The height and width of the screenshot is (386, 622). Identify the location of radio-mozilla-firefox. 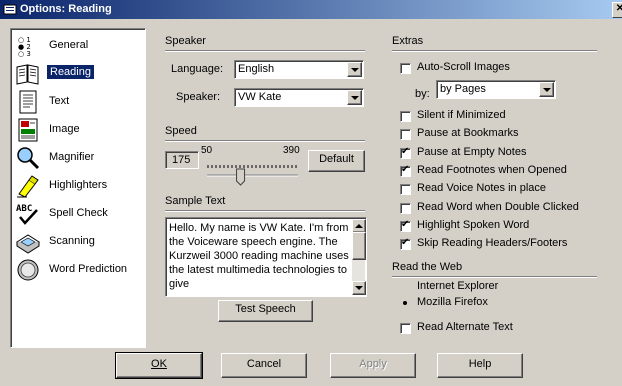
(405, 303).